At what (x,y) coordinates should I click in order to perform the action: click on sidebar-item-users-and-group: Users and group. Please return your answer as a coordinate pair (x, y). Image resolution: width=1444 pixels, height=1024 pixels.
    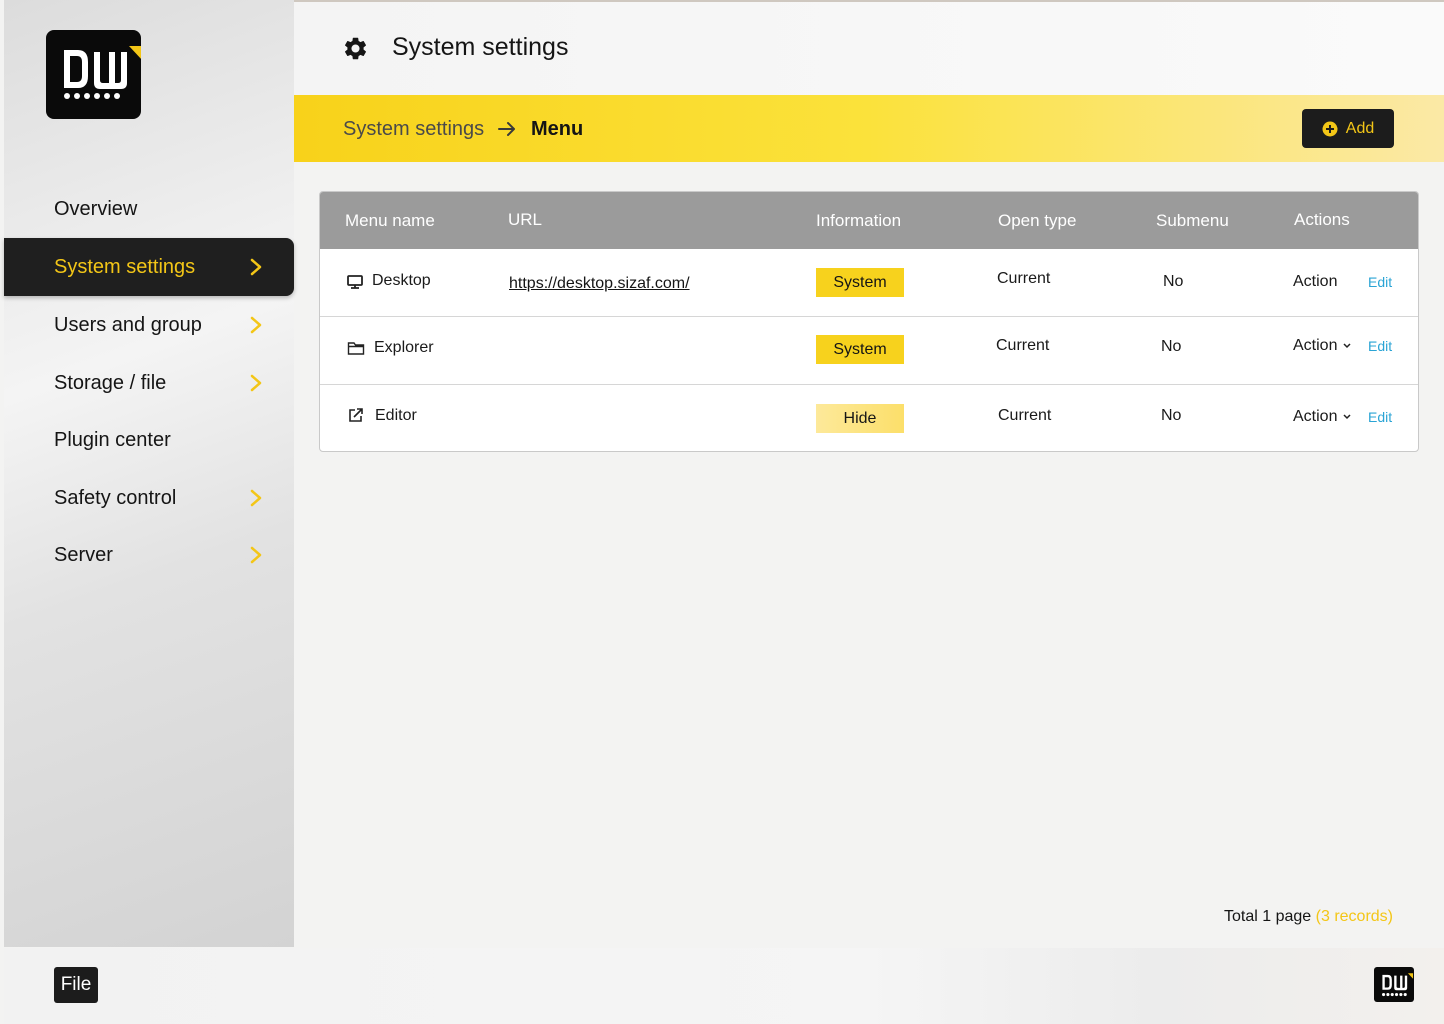
    Looking at the image, I should click on (149, 325).